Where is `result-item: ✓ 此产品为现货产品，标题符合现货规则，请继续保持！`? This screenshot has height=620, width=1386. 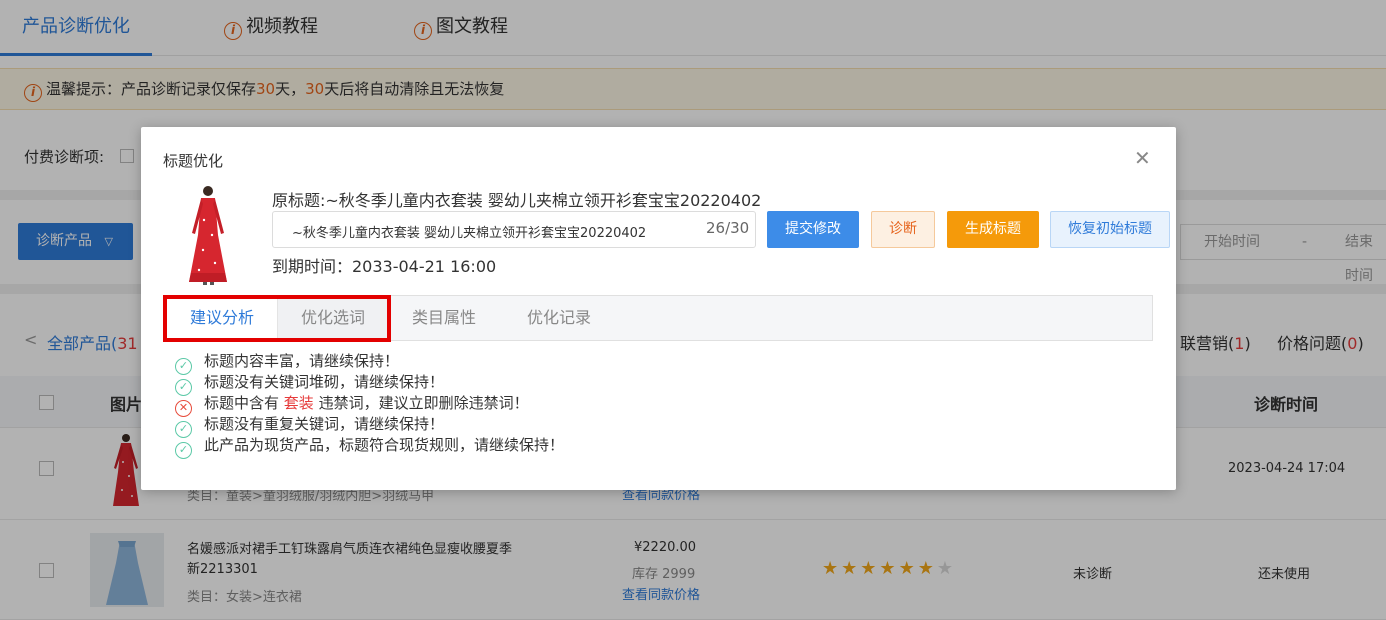 result-item: ✓ 此产品为现货产品，标题符合现货规则，请继续保持！ is located at coordinates (370, 447).